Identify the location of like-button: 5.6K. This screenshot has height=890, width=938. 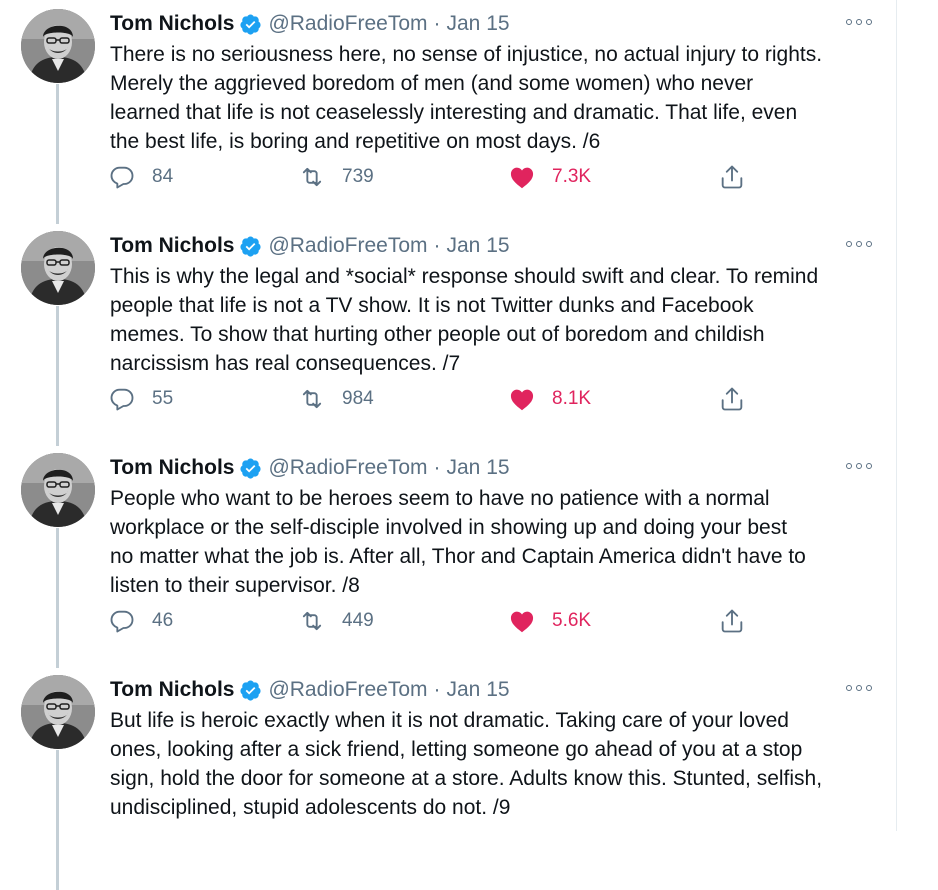
(549, 621).